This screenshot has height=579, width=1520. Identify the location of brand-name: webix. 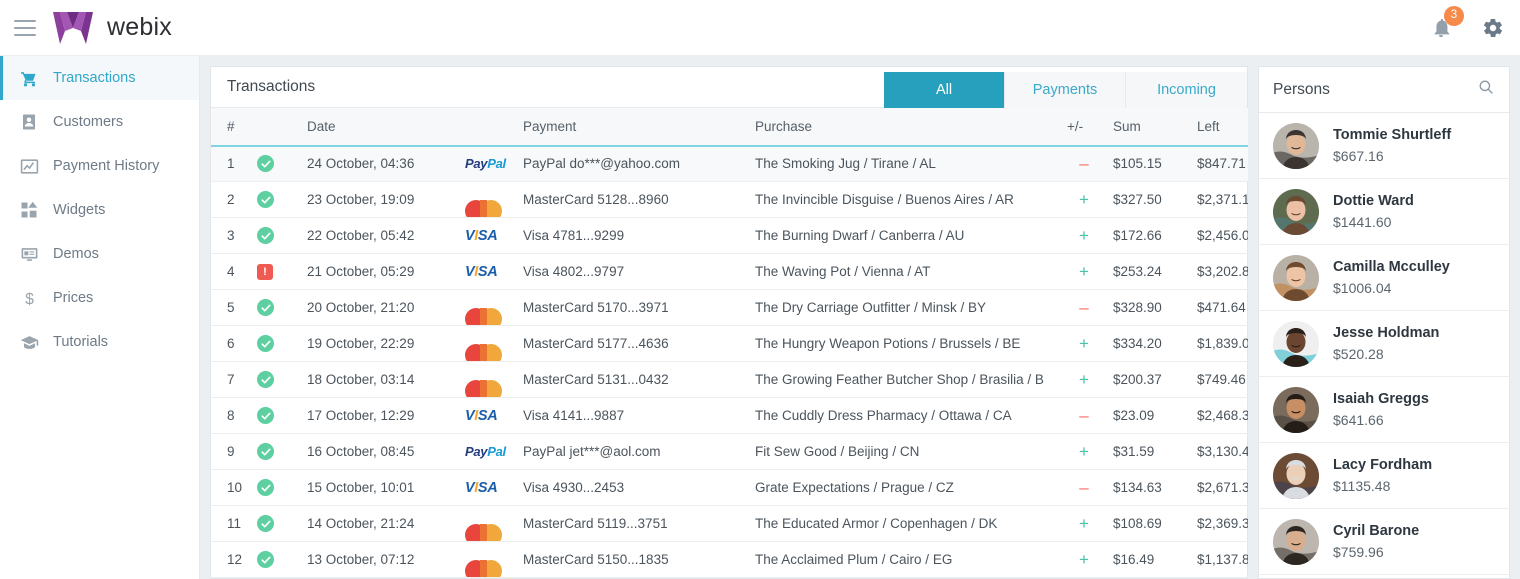
(139, 27).